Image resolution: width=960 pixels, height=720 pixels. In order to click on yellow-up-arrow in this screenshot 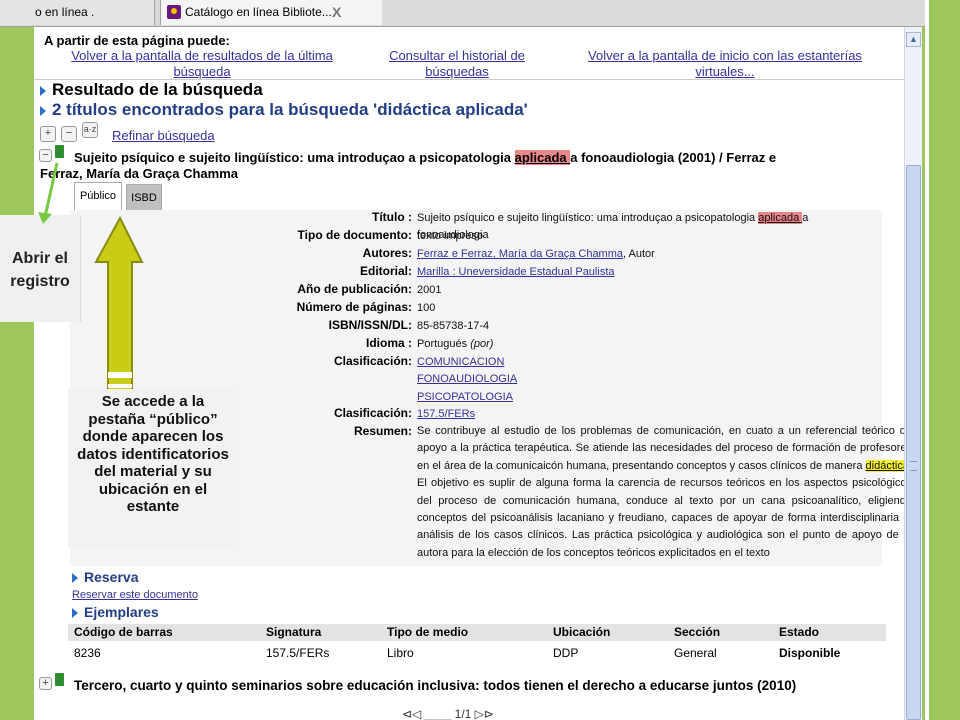, I will do `click(119, 303)`.